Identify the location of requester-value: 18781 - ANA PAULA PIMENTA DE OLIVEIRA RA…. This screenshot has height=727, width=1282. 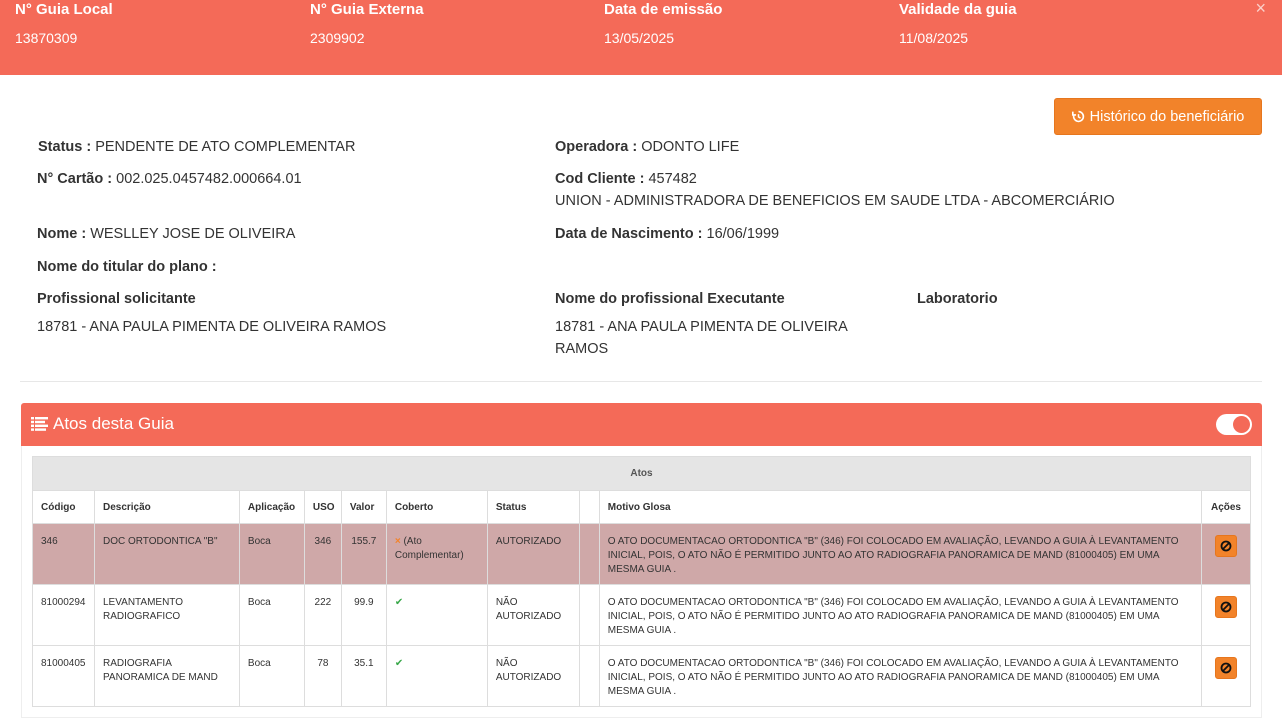
(212, 327).